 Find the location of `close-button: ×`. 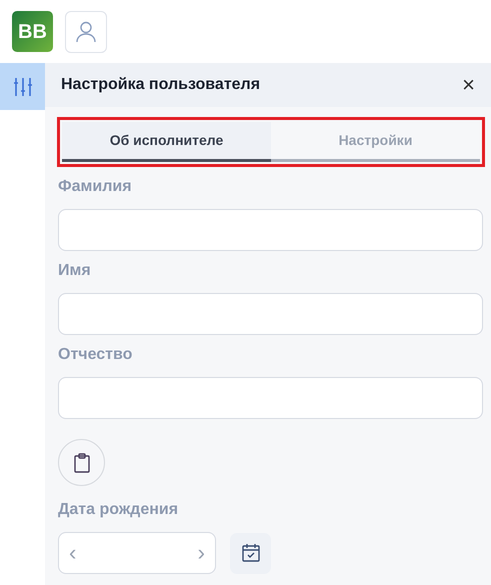

close-button: × is located at coordinates (468, 85).